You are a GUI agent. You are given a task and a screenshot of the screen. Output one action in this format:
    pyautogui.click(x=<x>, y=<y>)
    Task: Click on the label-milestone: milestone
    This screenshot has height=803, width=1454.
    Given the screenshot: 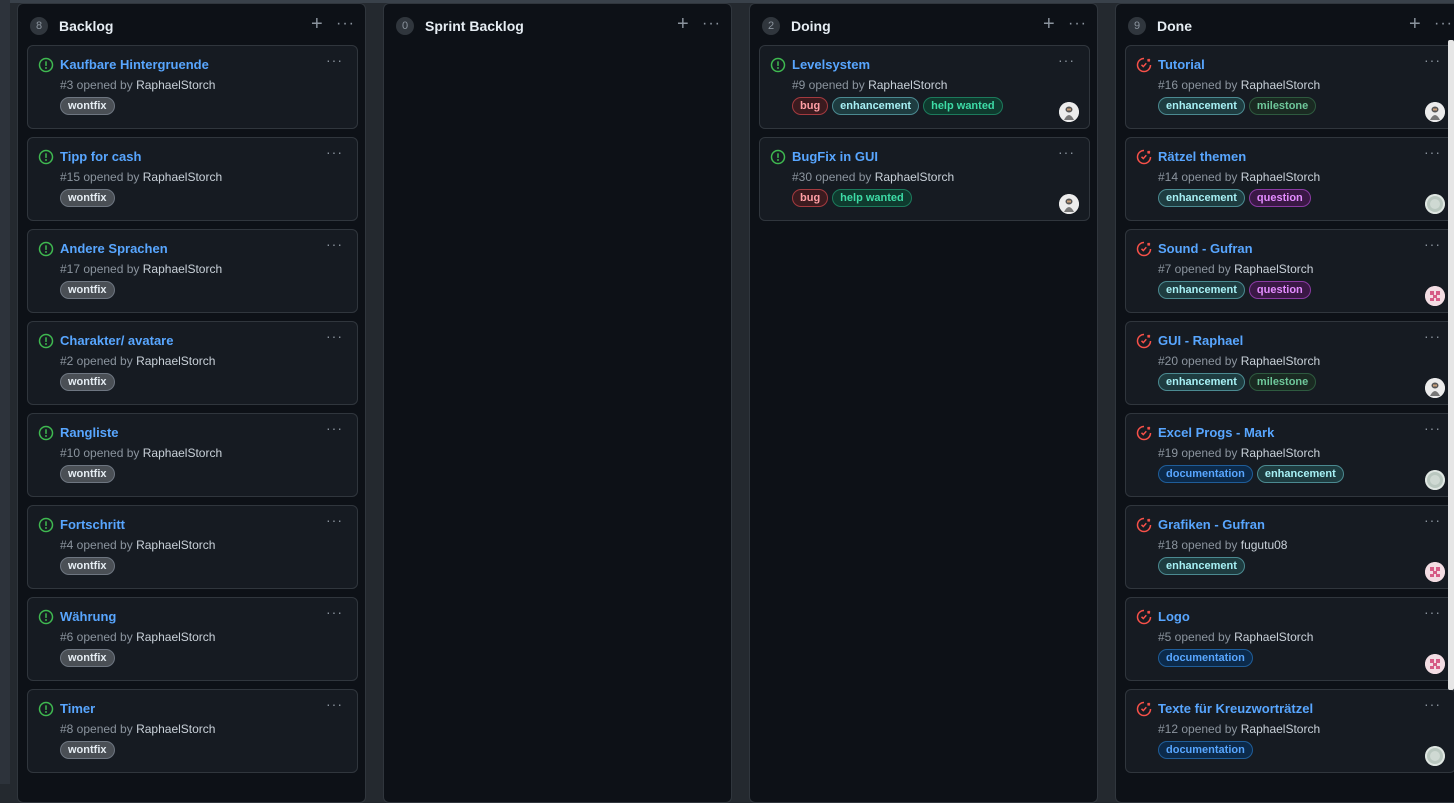 What is the action you would take?
    pyautogui.click(x=1282, y=106)
    